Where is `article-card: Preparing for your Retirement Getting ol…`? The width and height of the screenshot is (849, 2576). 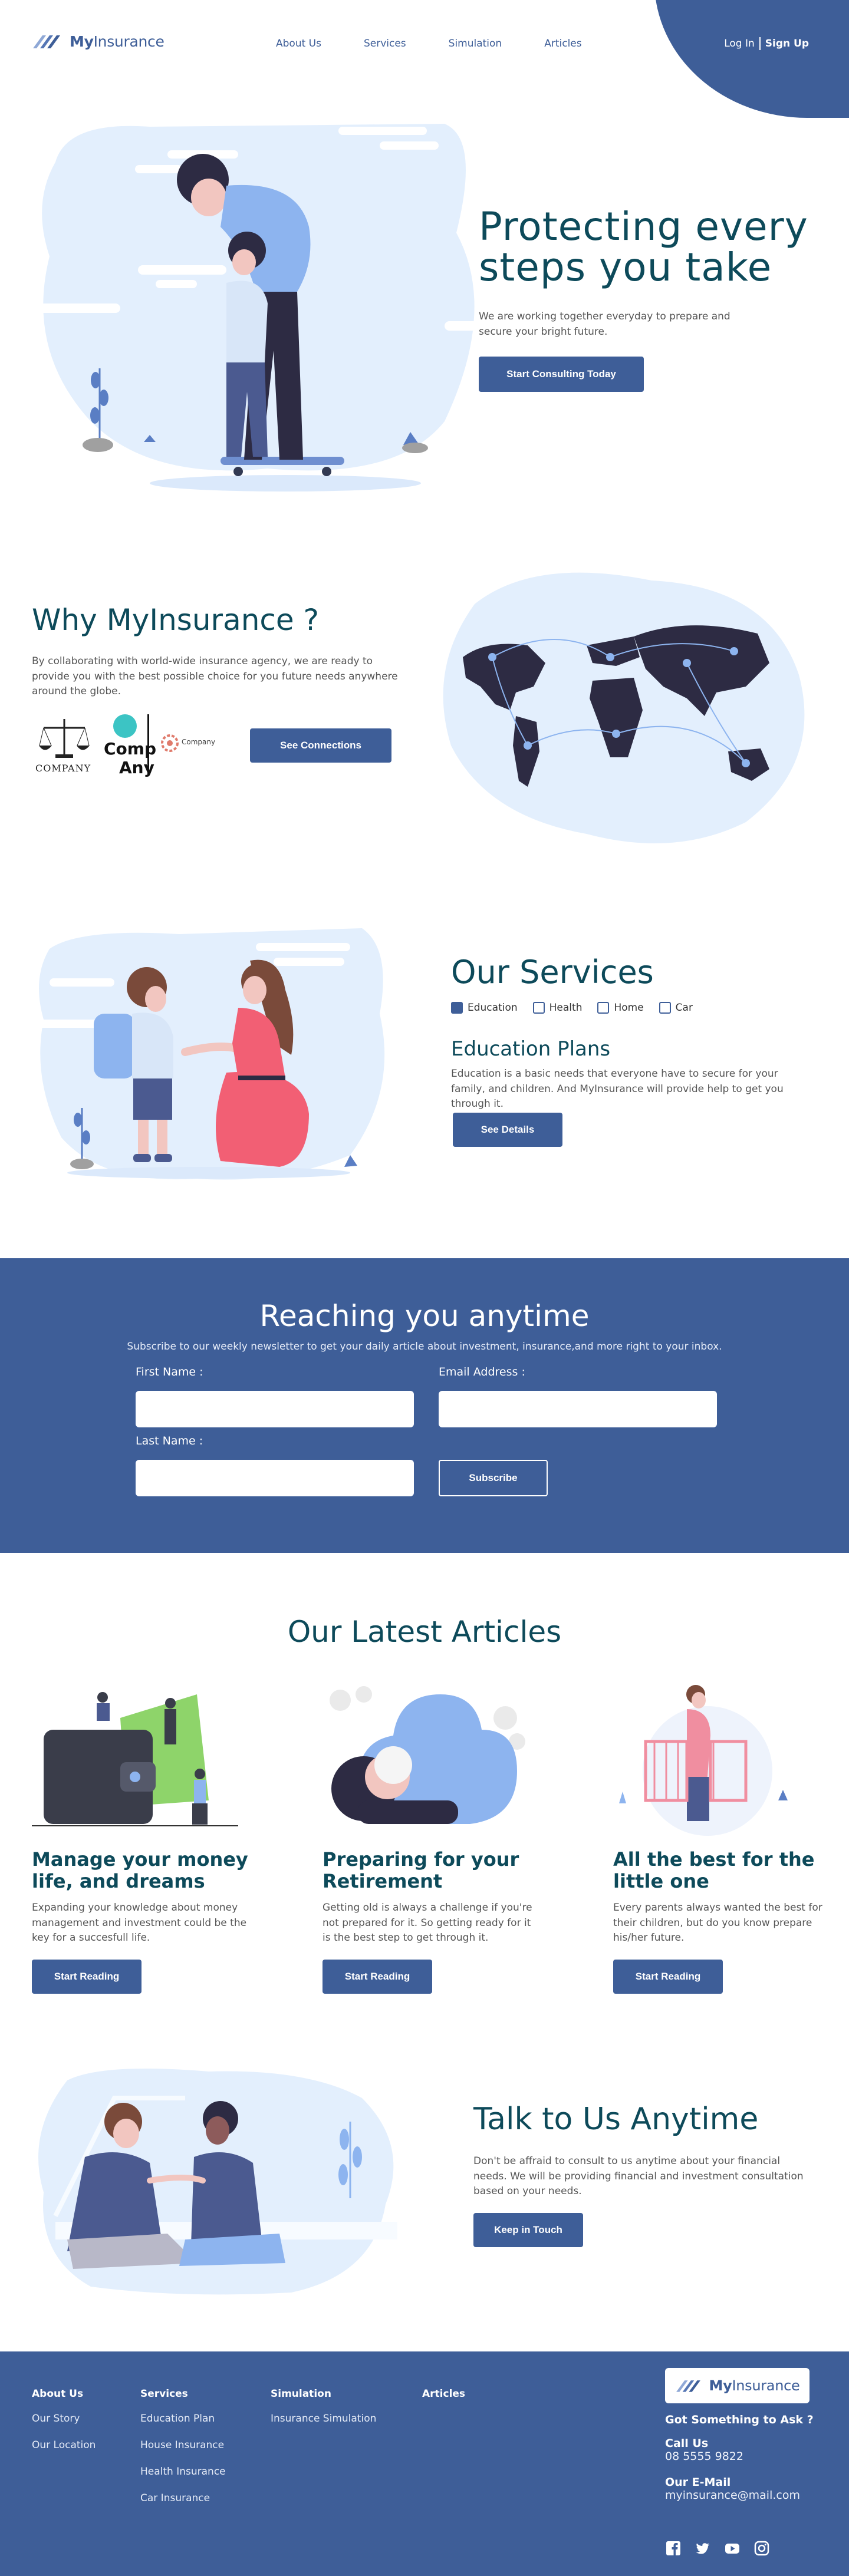 article-card: Preparing for your Retirement Getting ol… is located at coordinates (441, 1841).